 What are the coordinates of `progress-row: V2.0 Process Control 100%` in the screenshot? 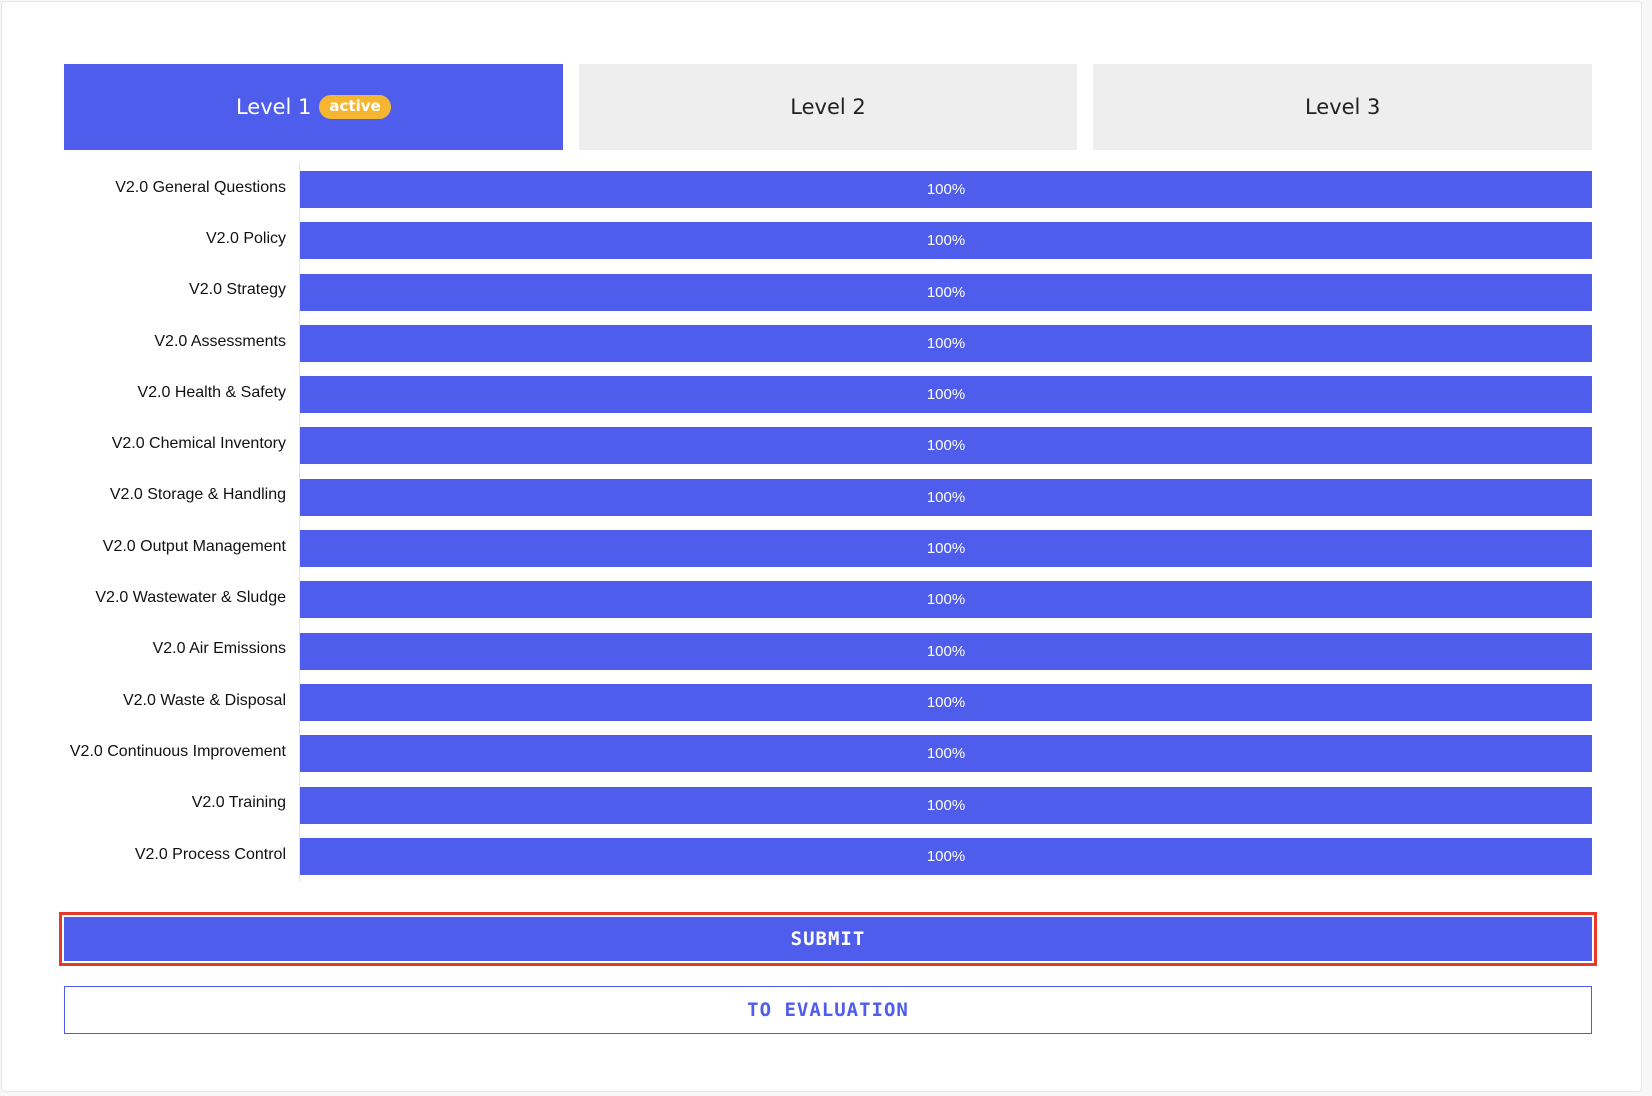 It's located at (828, 854).